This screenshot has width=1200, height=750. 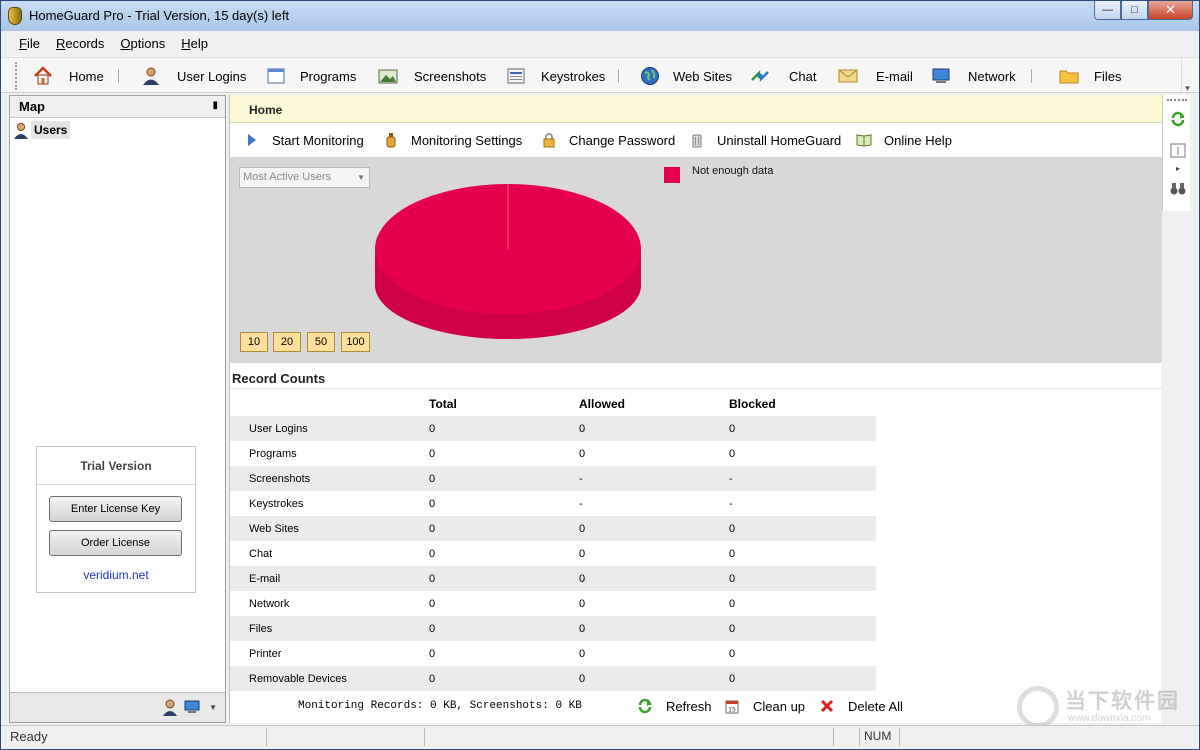 What do you see at coordinates (1122, 701) in the screenshot?
I see `watermark-text: 当下软件园` at bounding box center [1122, 701].